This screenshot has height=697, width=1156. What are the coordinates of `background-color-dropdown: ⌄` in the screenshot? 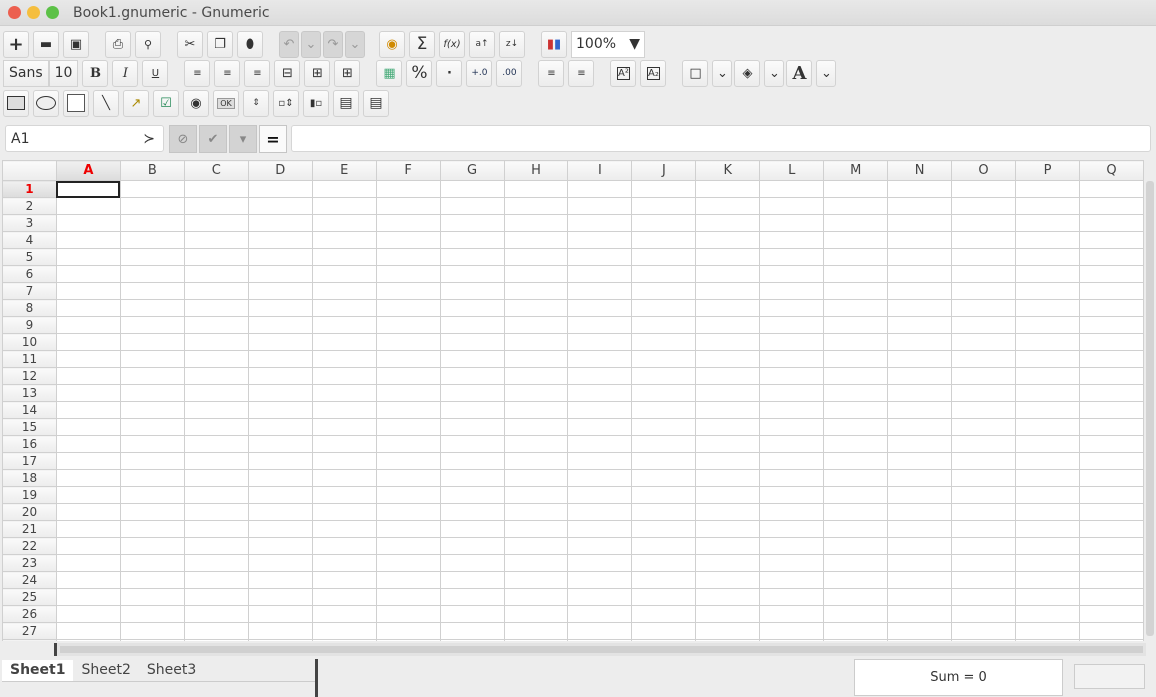 It's located at (774, 73).